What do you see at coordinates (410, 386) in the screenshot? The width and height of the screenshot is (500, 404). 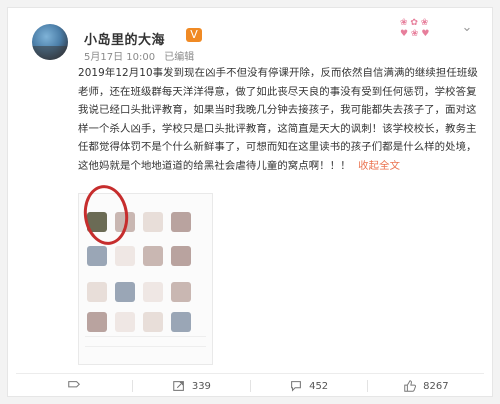 I see `thumbs-up-icon` at bounding box center [410, 386].